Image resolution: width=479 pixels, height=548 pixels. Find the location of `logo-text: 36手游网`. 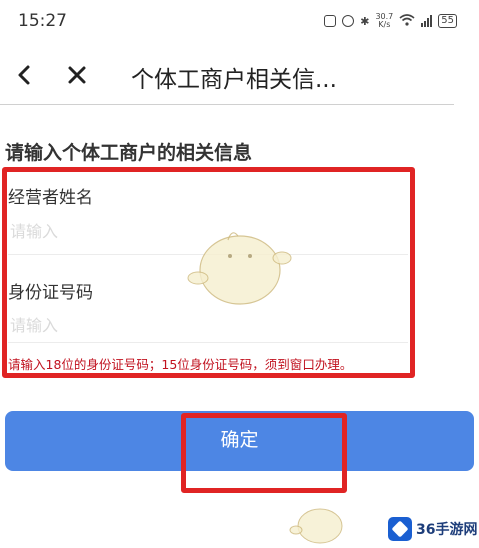

logo-text: 36手游网 is located at coordinates (447, 530).